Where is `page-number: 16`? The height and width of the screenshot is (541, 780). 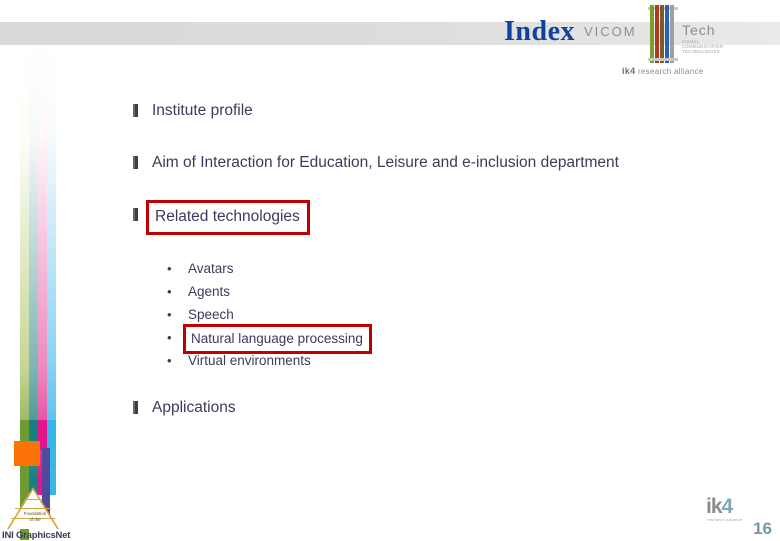 page-number: 16 is located at coordinates (762, 528).